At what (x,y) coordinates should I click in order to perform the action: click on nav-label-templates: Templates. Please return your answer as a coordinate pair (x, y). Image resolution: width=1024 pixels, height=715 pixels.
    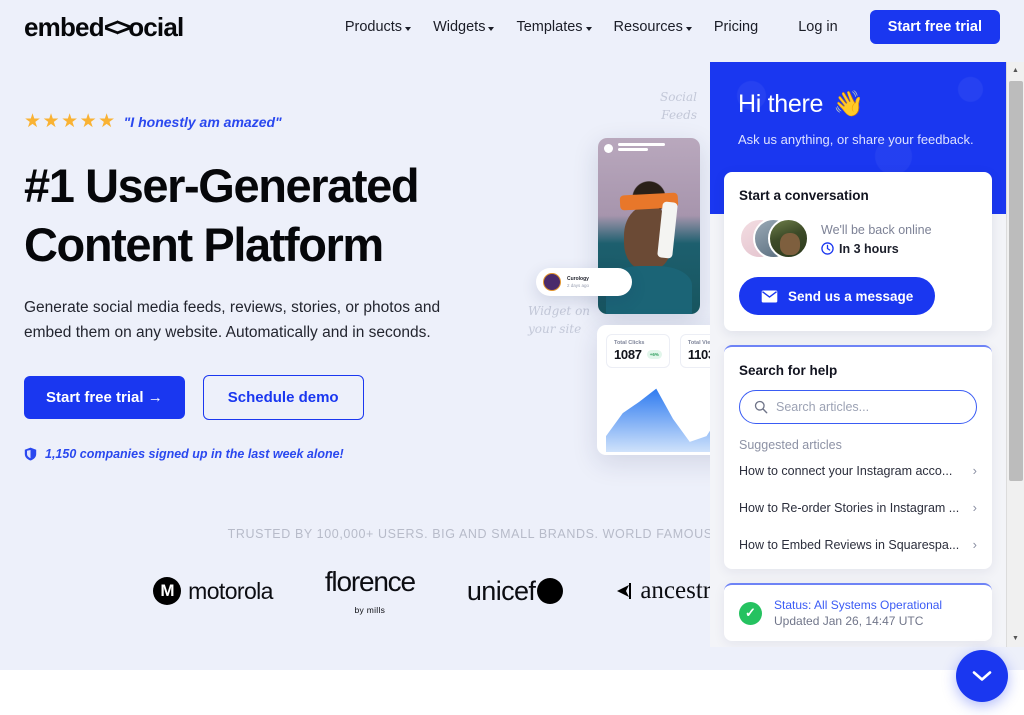
    Looking at the image, I should click on (549, 27).